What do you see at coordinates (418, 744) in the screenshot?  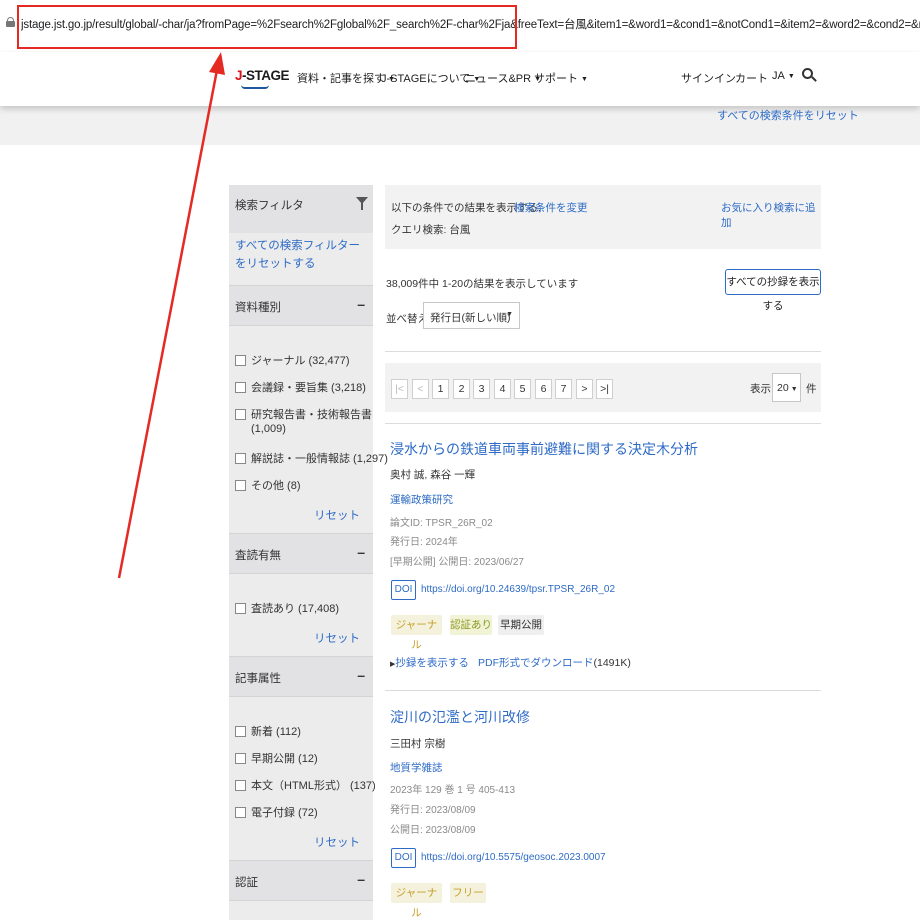 I see `result-authors-2: 三田村 宗樹` at bounding box center [418, 744].